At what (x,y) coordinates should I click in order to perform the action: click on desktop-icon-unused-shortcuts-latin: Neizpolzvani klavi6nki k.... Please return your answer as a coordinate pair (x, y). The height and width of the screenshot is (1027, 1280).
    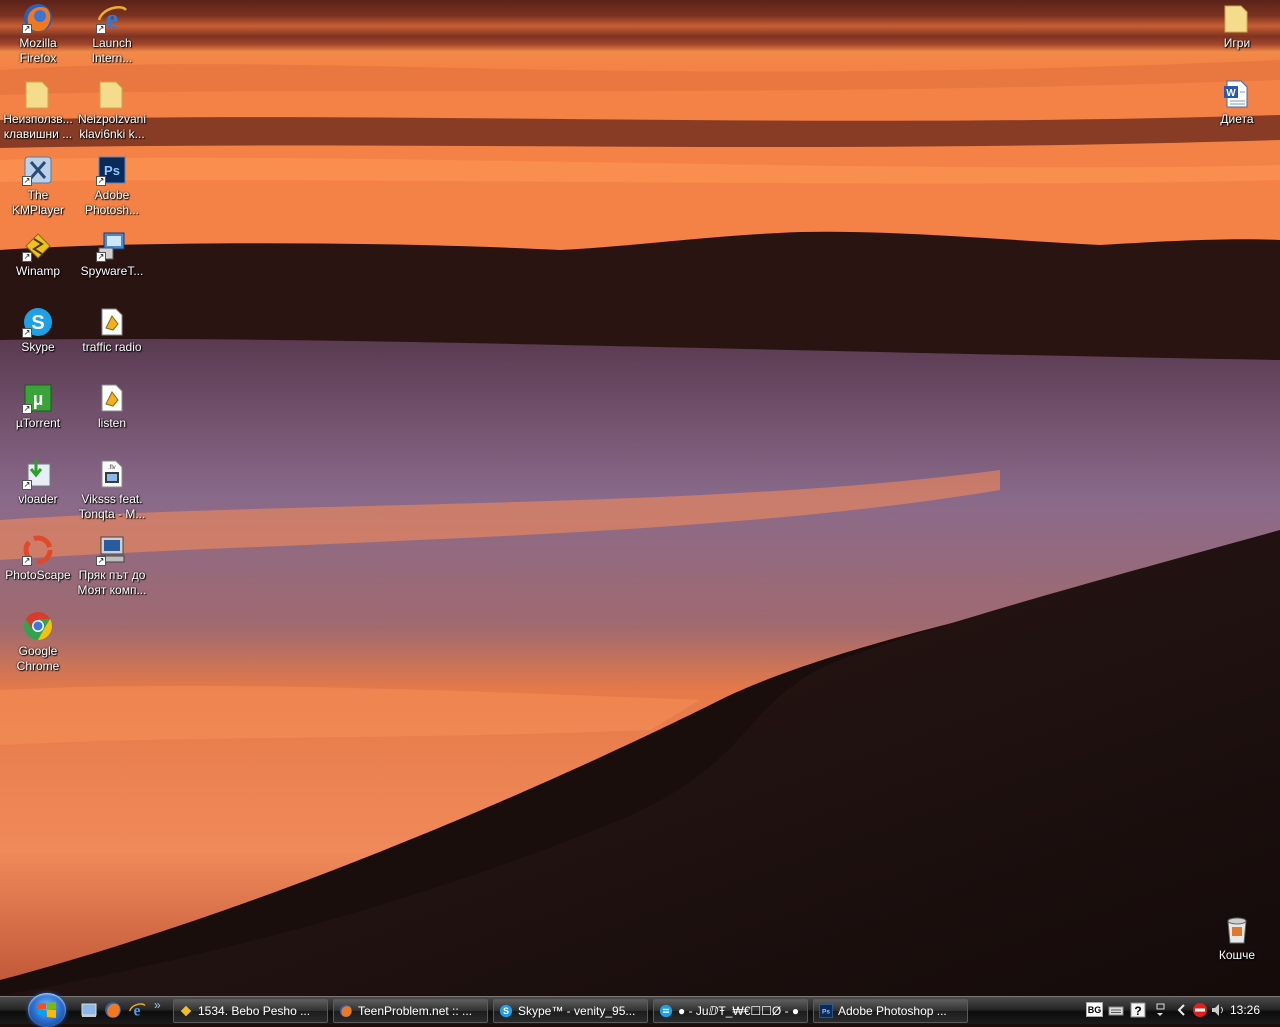
    Looking at the image, I should click on (112, 110).